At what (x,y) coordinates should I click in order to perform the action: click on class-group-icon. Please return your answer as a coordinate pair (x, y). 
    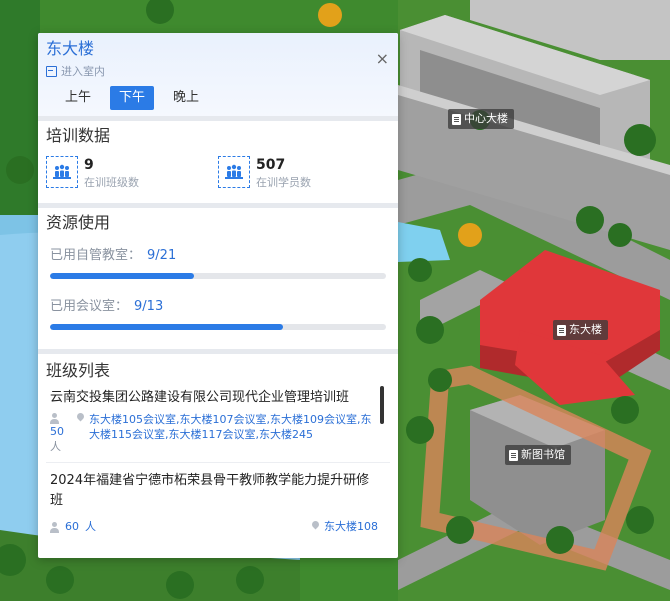
    Looking at the image, I should click on (62, 172).